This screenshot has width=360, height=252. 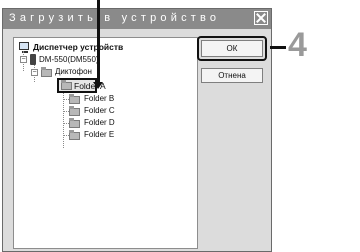 What do you see at coordinates (261, 18) in the screenshot?
I see `close-icon` at bounding box center [261, 18].